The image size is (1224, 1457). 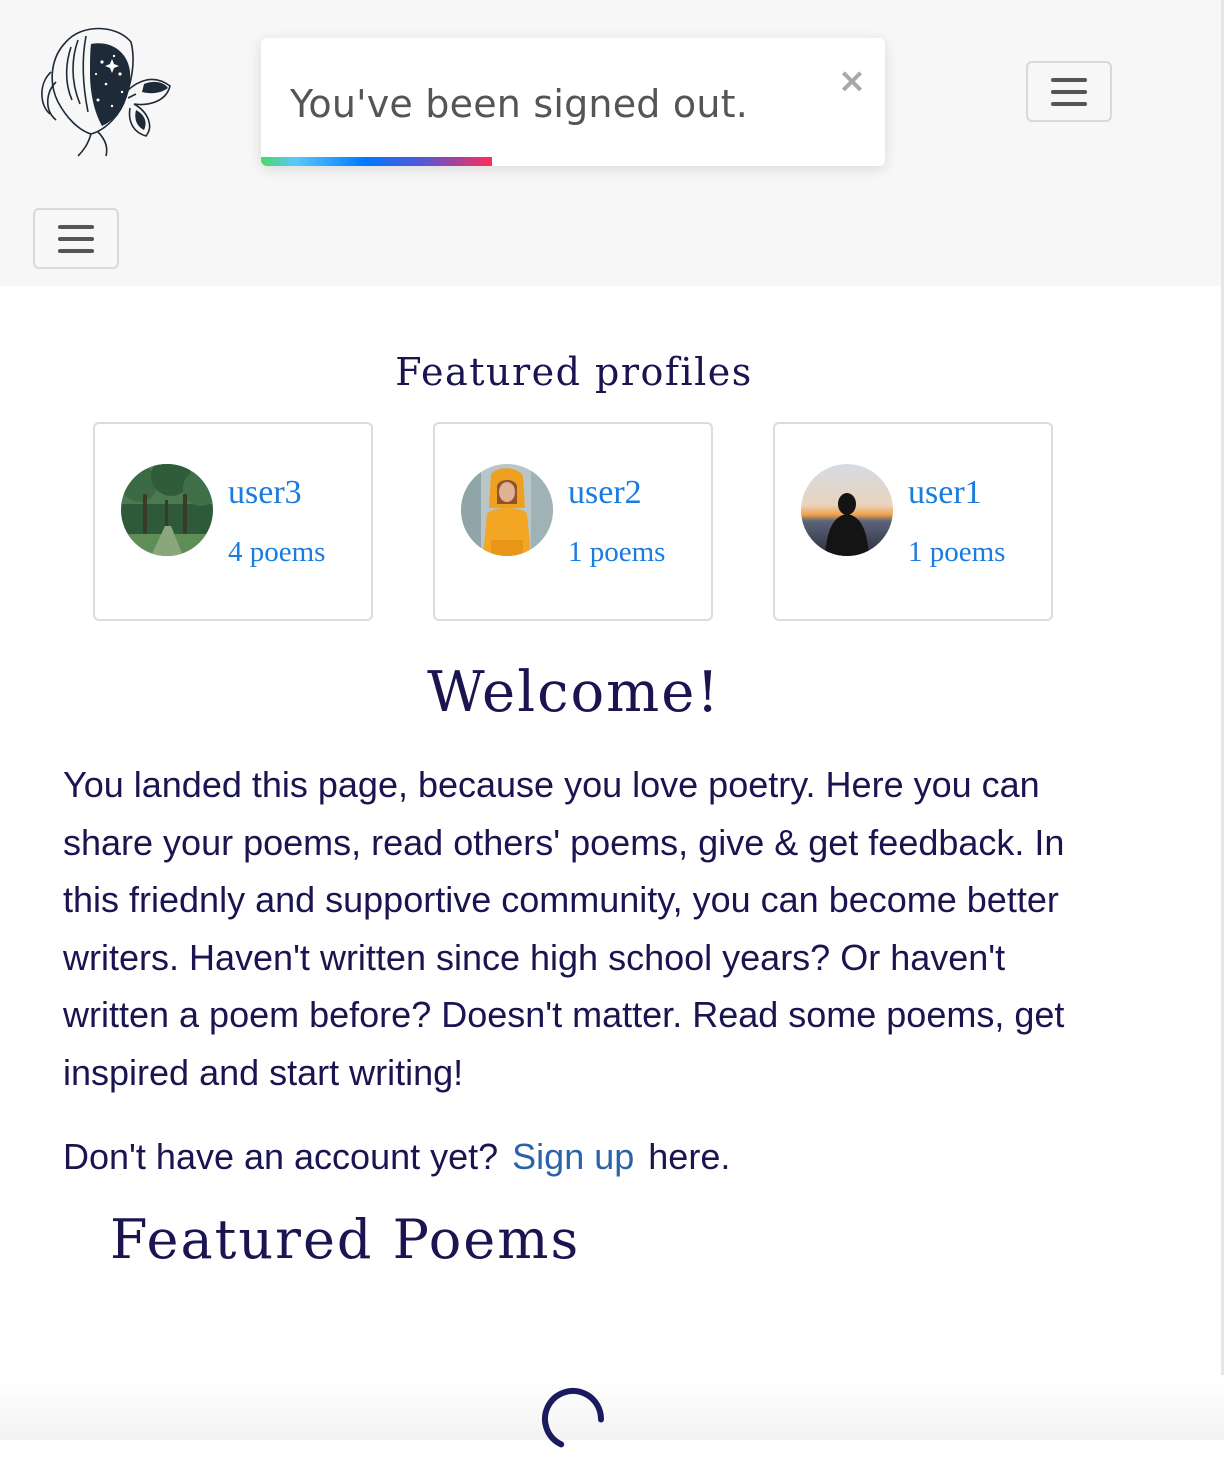 I want to click on toast-progress-bar, so click(x=376, y=161).